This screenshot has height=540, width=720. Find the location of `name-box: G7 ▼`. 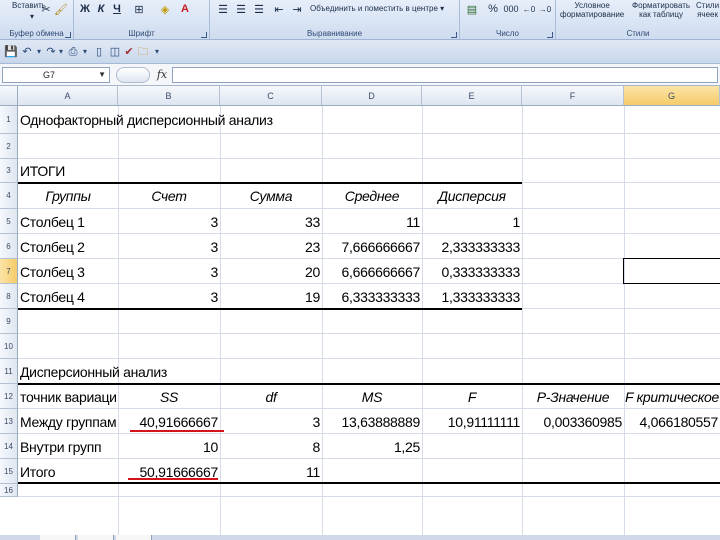

name-box: G7 ▼ is located at coordinates (56, 75).